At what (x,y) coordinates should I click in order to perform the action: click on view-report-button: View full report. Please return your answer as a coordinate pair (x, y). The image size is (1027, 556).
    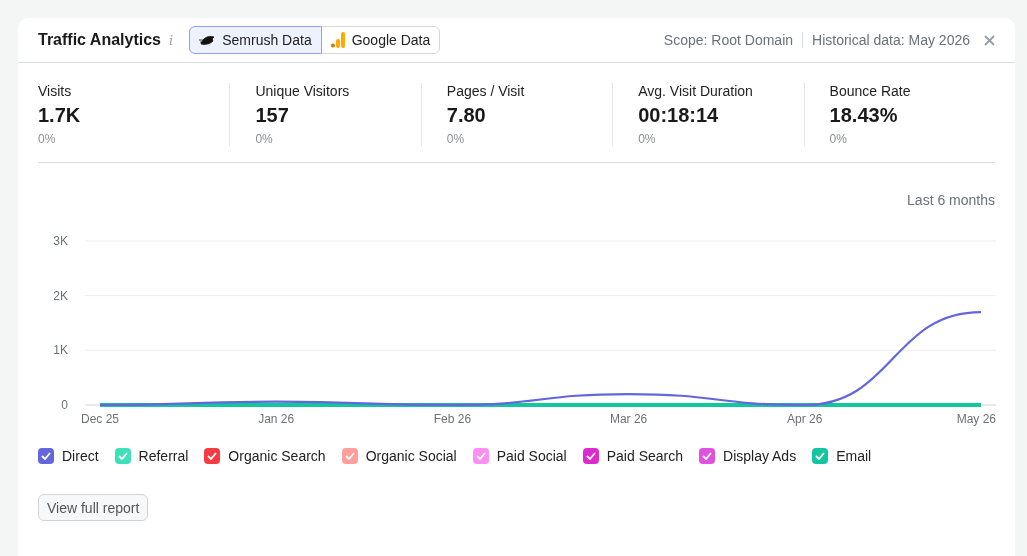
    Looking at the image, I should click on (93, 507).